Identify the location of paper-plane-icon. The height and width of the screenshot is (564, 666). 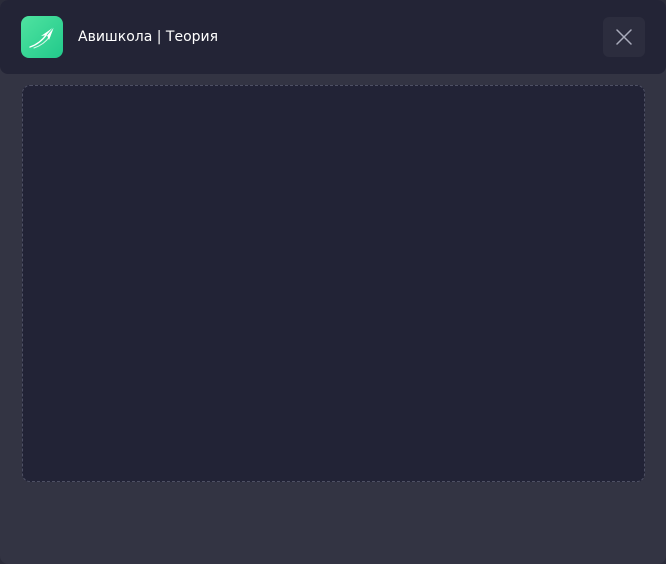
(42, 37).